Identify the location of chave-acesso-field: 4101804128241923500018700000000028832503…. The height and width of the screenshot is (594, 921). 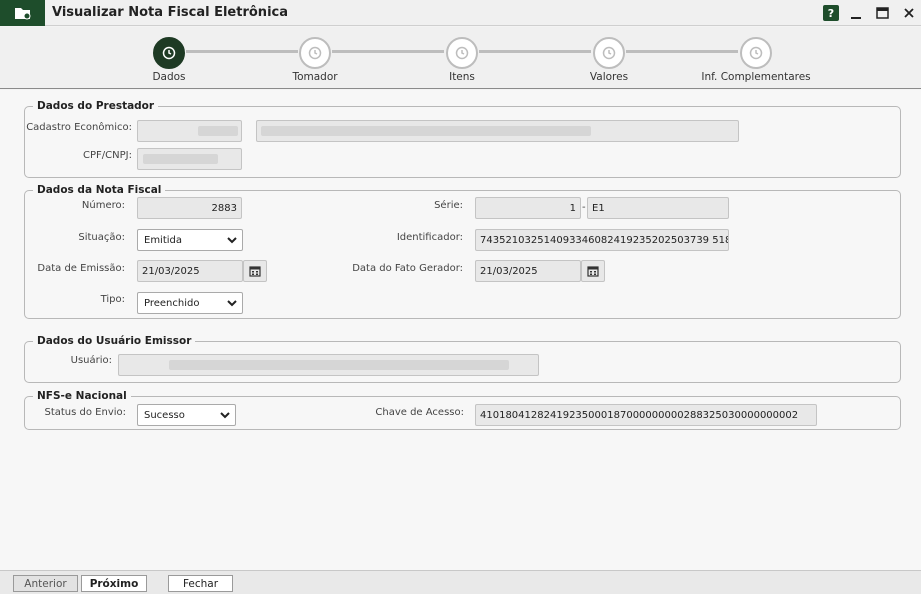
(646, 415).